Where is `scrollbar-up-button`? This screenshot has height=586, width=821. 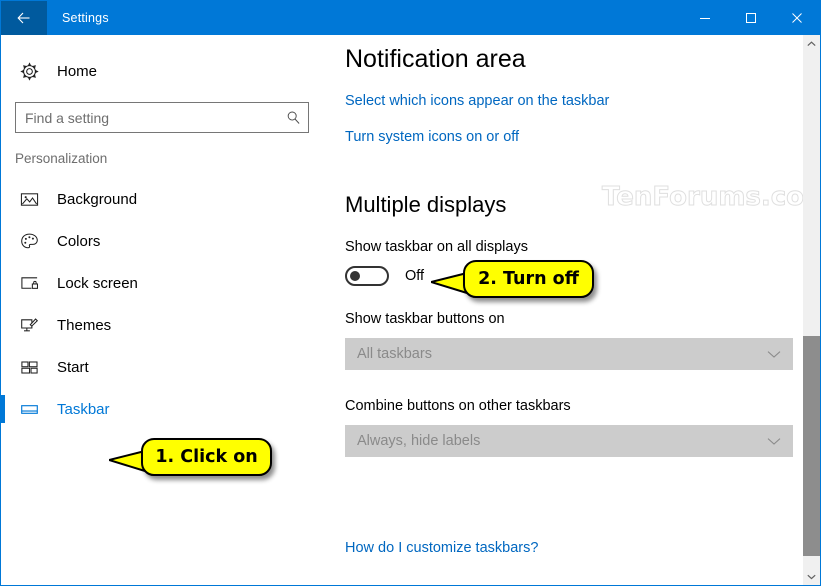
scrollbar-up-button is located at coordinates (811, 43).